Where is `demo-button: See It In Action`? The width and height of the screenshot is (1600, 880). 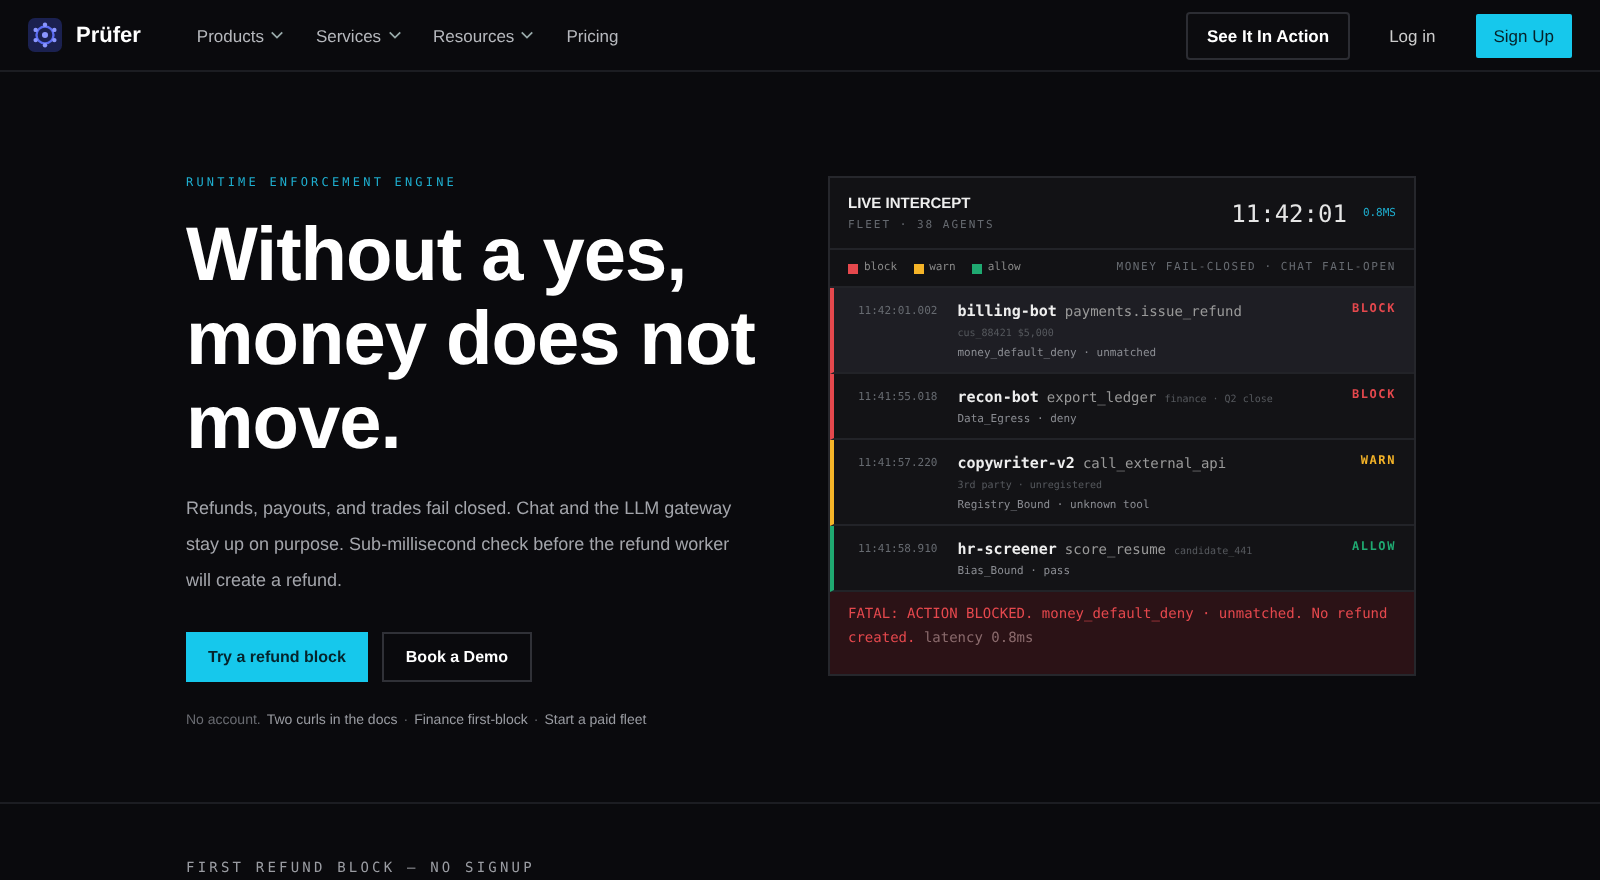 demo-button: See It In Action is located at coordinates (1268, 35).